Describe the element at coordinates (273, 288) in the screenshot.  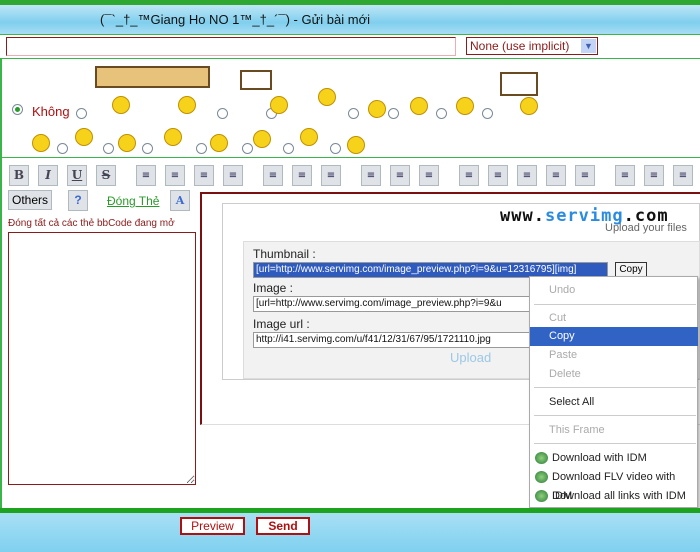
I see `image-label: Image :` at that location.